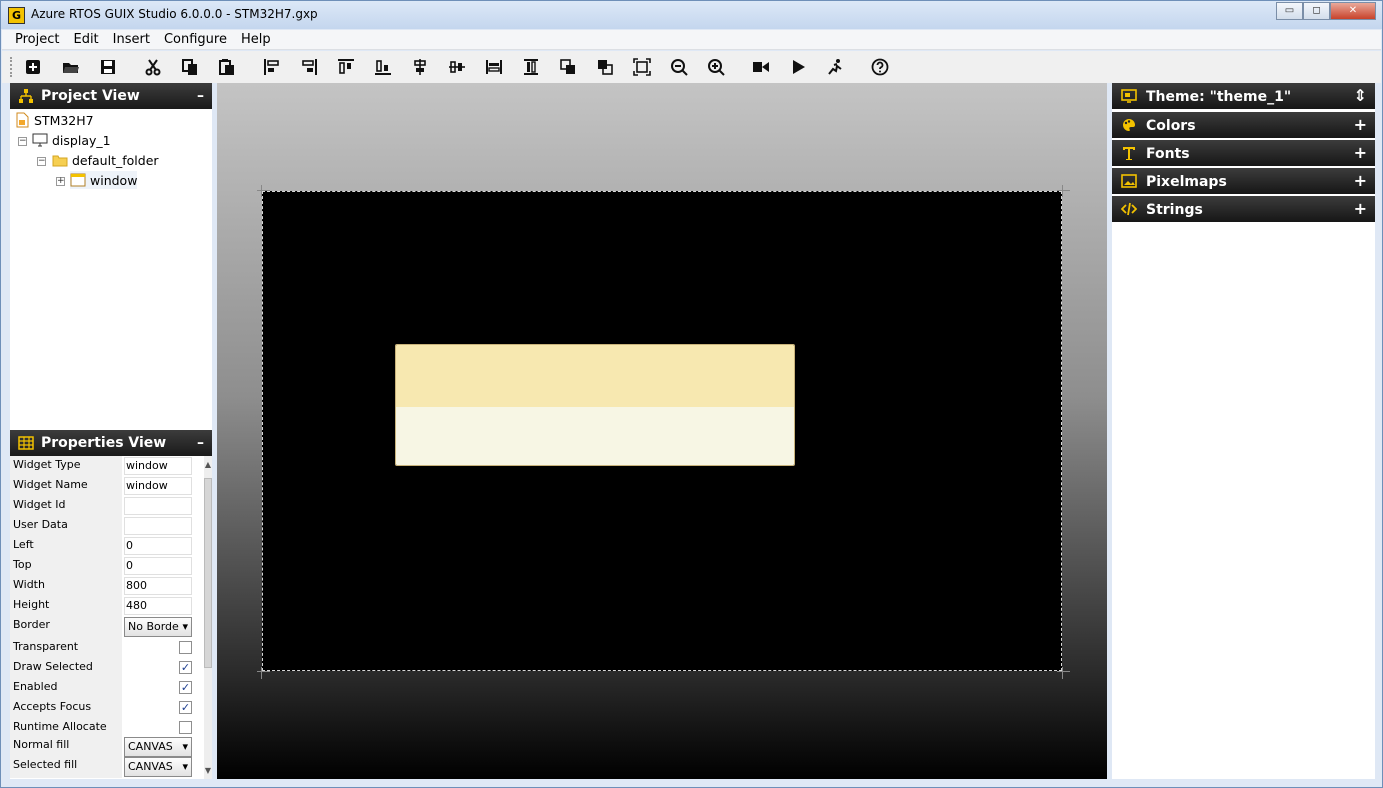  Describe the element at coordinates (158, 506) in the screenshot. I see `widget-id-field` at that location.